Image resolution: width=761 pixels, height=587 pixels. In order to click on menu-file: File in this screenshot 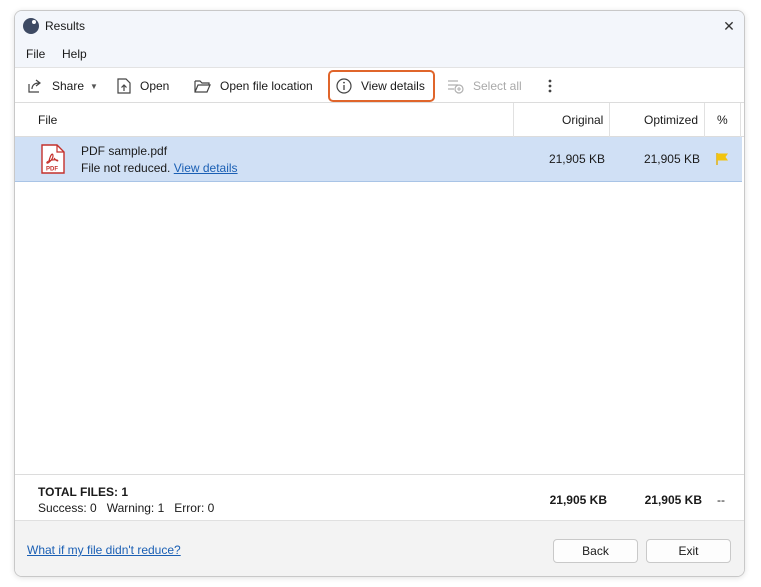, I will do `click(35, 54)`.